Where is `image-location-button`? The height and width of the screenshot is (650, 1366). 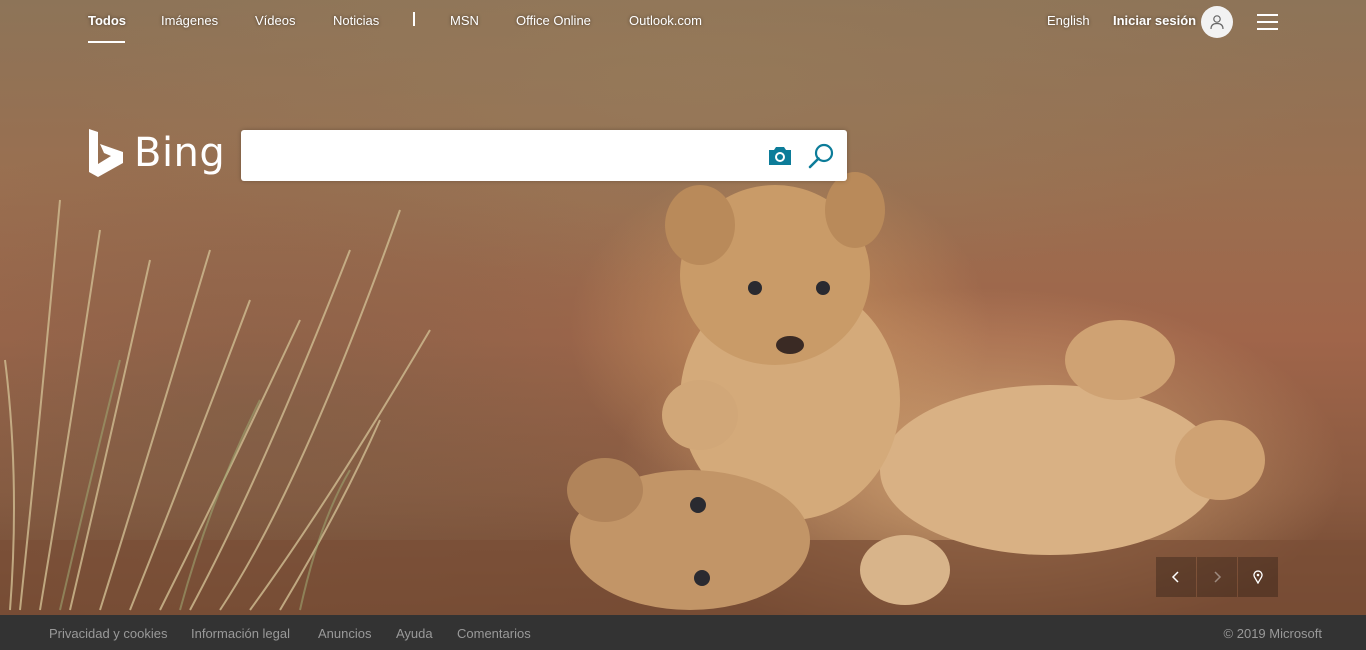
image-location-button is located at coordinates (1258, 577).